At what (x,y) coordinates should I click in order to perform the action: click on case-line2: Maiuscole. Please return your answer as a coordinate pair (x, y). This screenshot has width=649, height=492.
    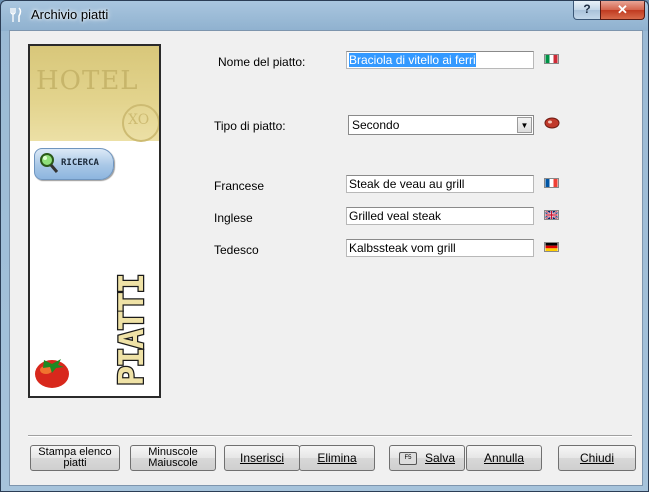
    Looking at the image, I should click on (173, 463).